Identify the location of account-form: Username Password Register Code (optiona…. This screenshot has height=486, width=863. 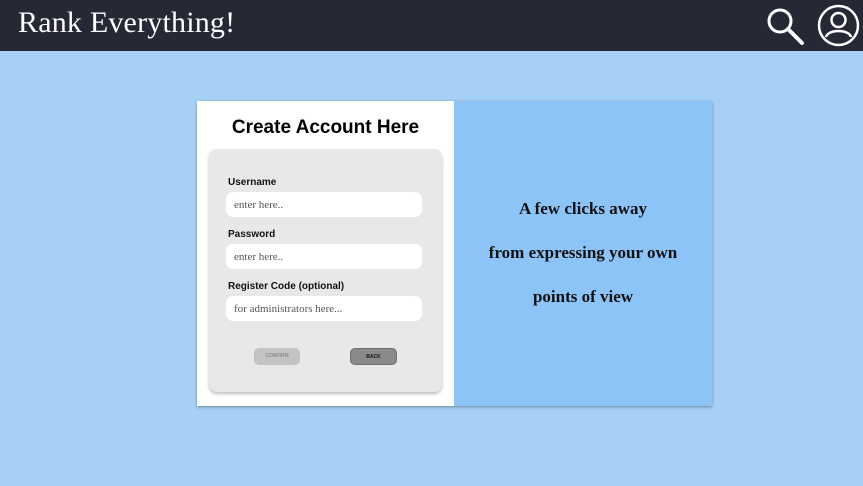
(325, 270).